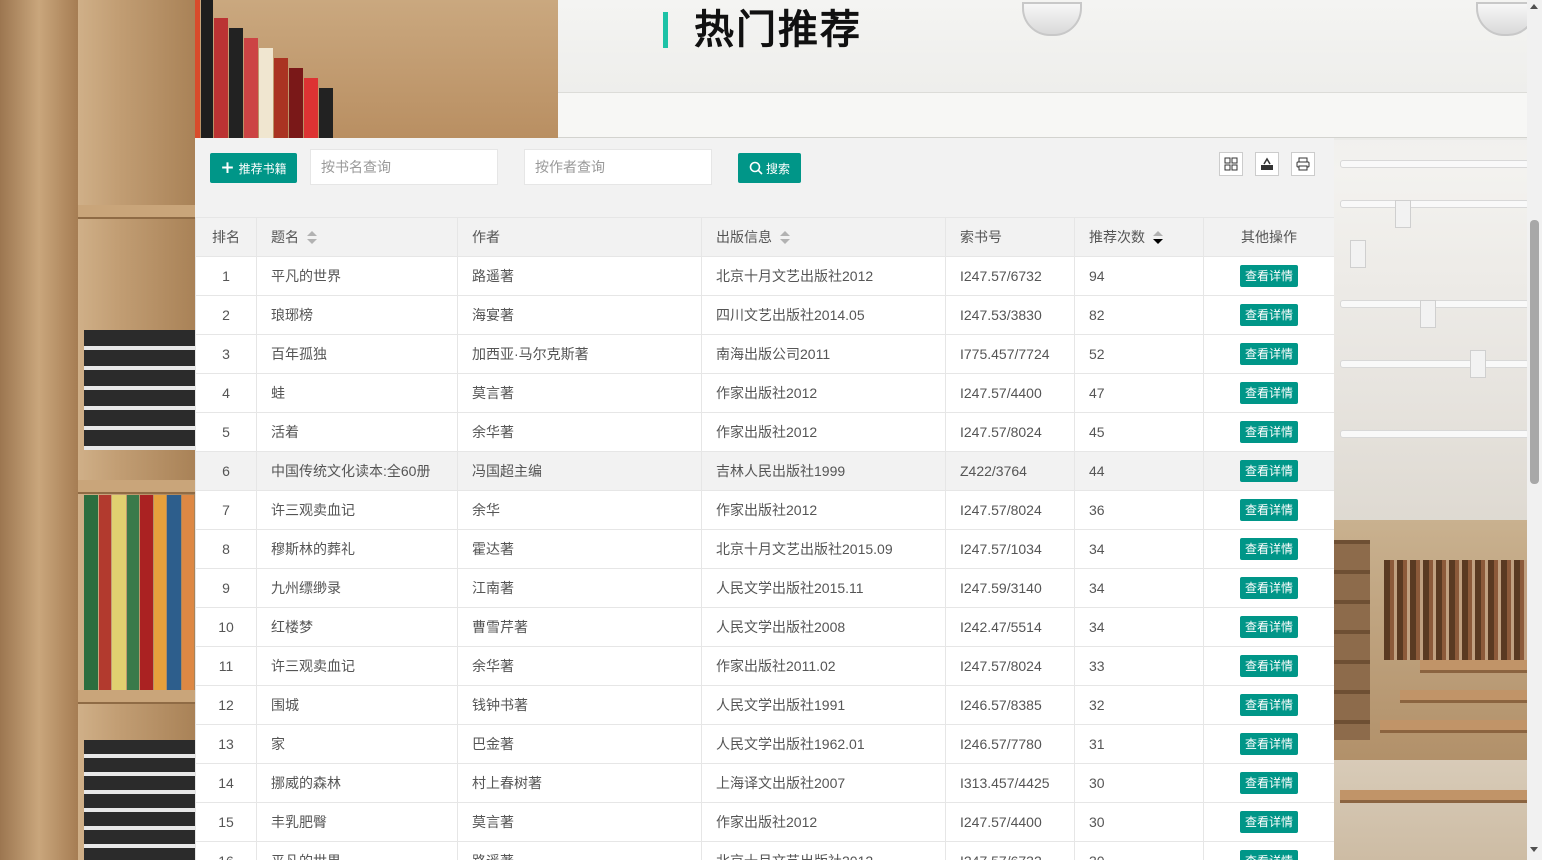 The height and width of the screenshot is (860, 1542). Describe the element at coordinates (823, 354) in the screenshot. I see `cell-publish-info: 南海出版公司2011` at that location.